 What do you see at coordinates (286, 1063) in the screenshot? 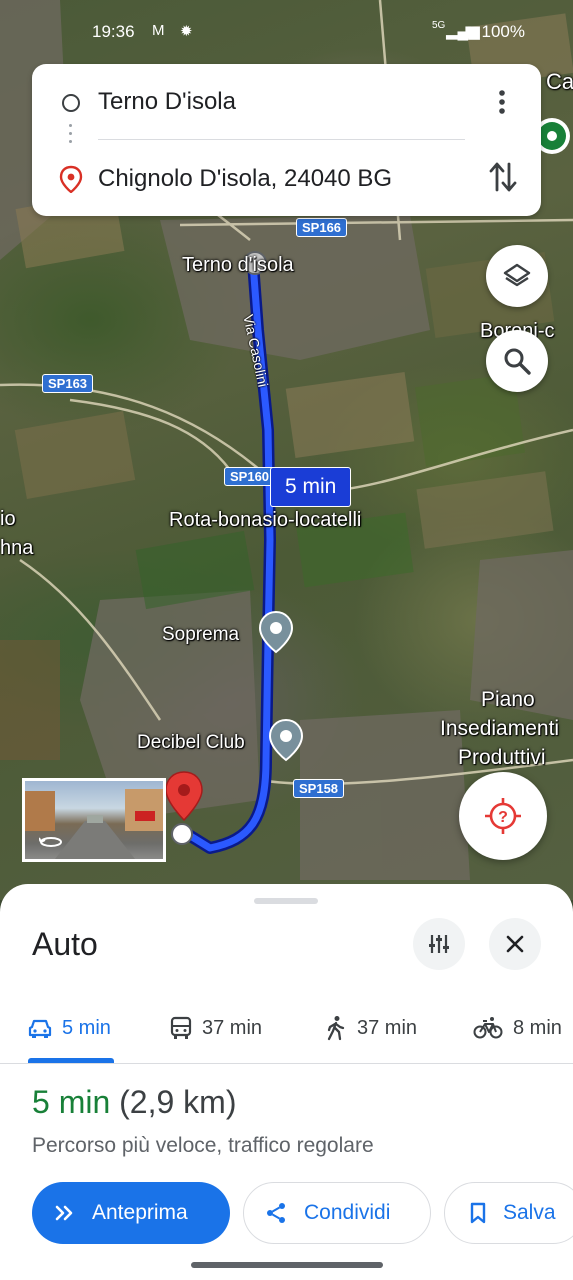
I see `tabs-divider` at bounding box center [286, 1063].